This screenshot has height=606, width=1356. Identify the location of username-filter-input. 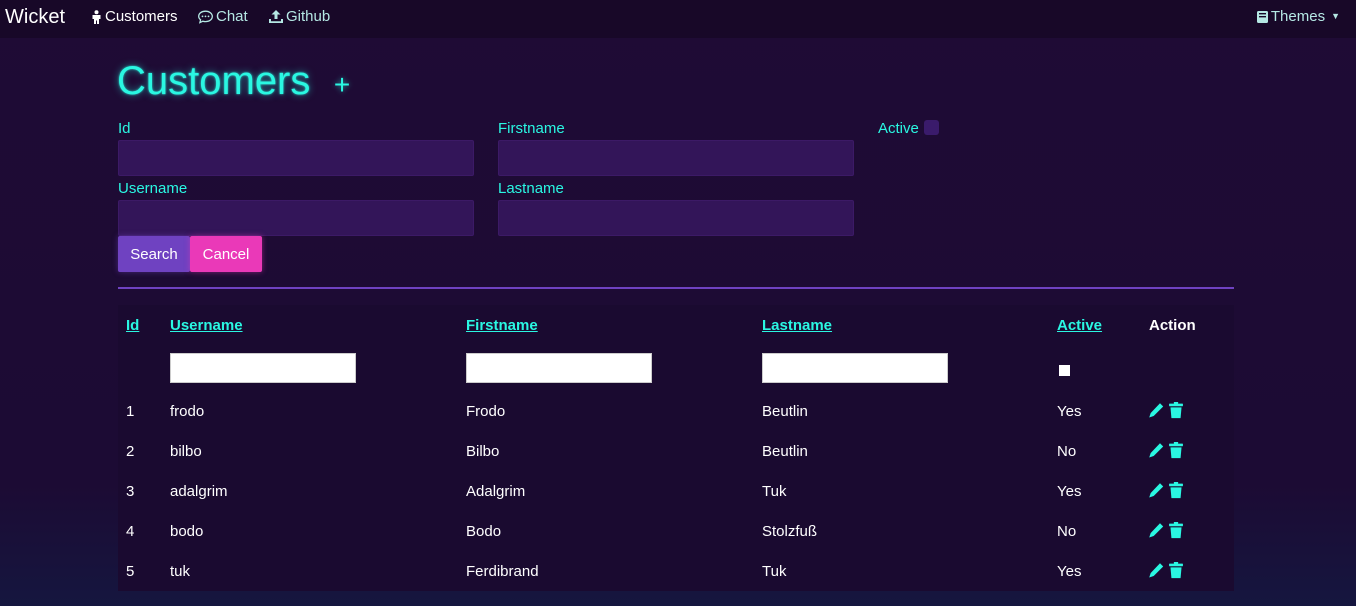
(263, 368).